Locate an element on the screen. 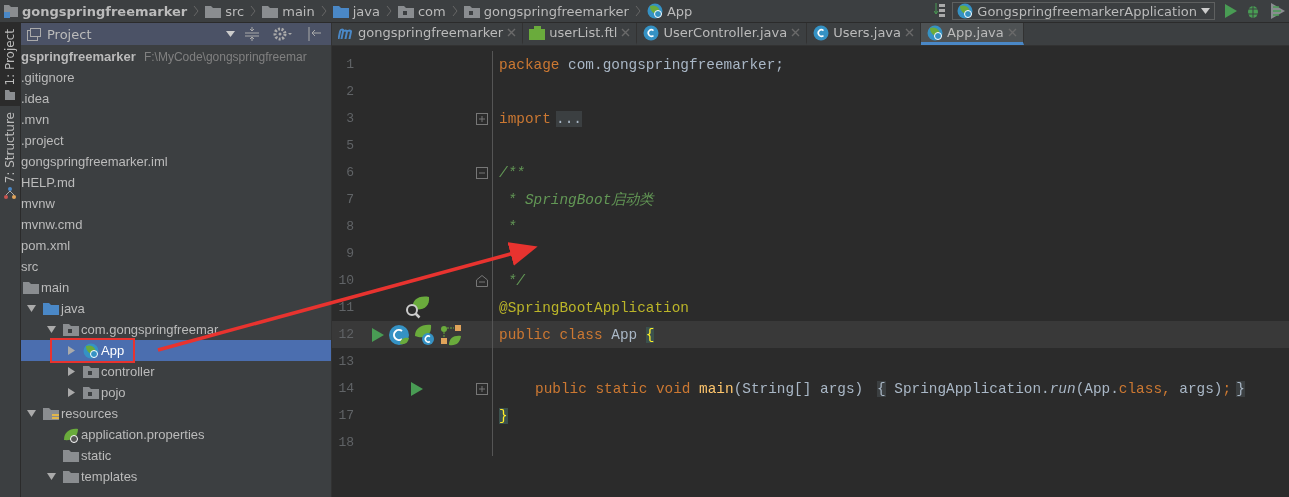 Image resolution: width=1289 pixels, height=497 pixels. line-number: 6 is located at coordinates (349, 172).